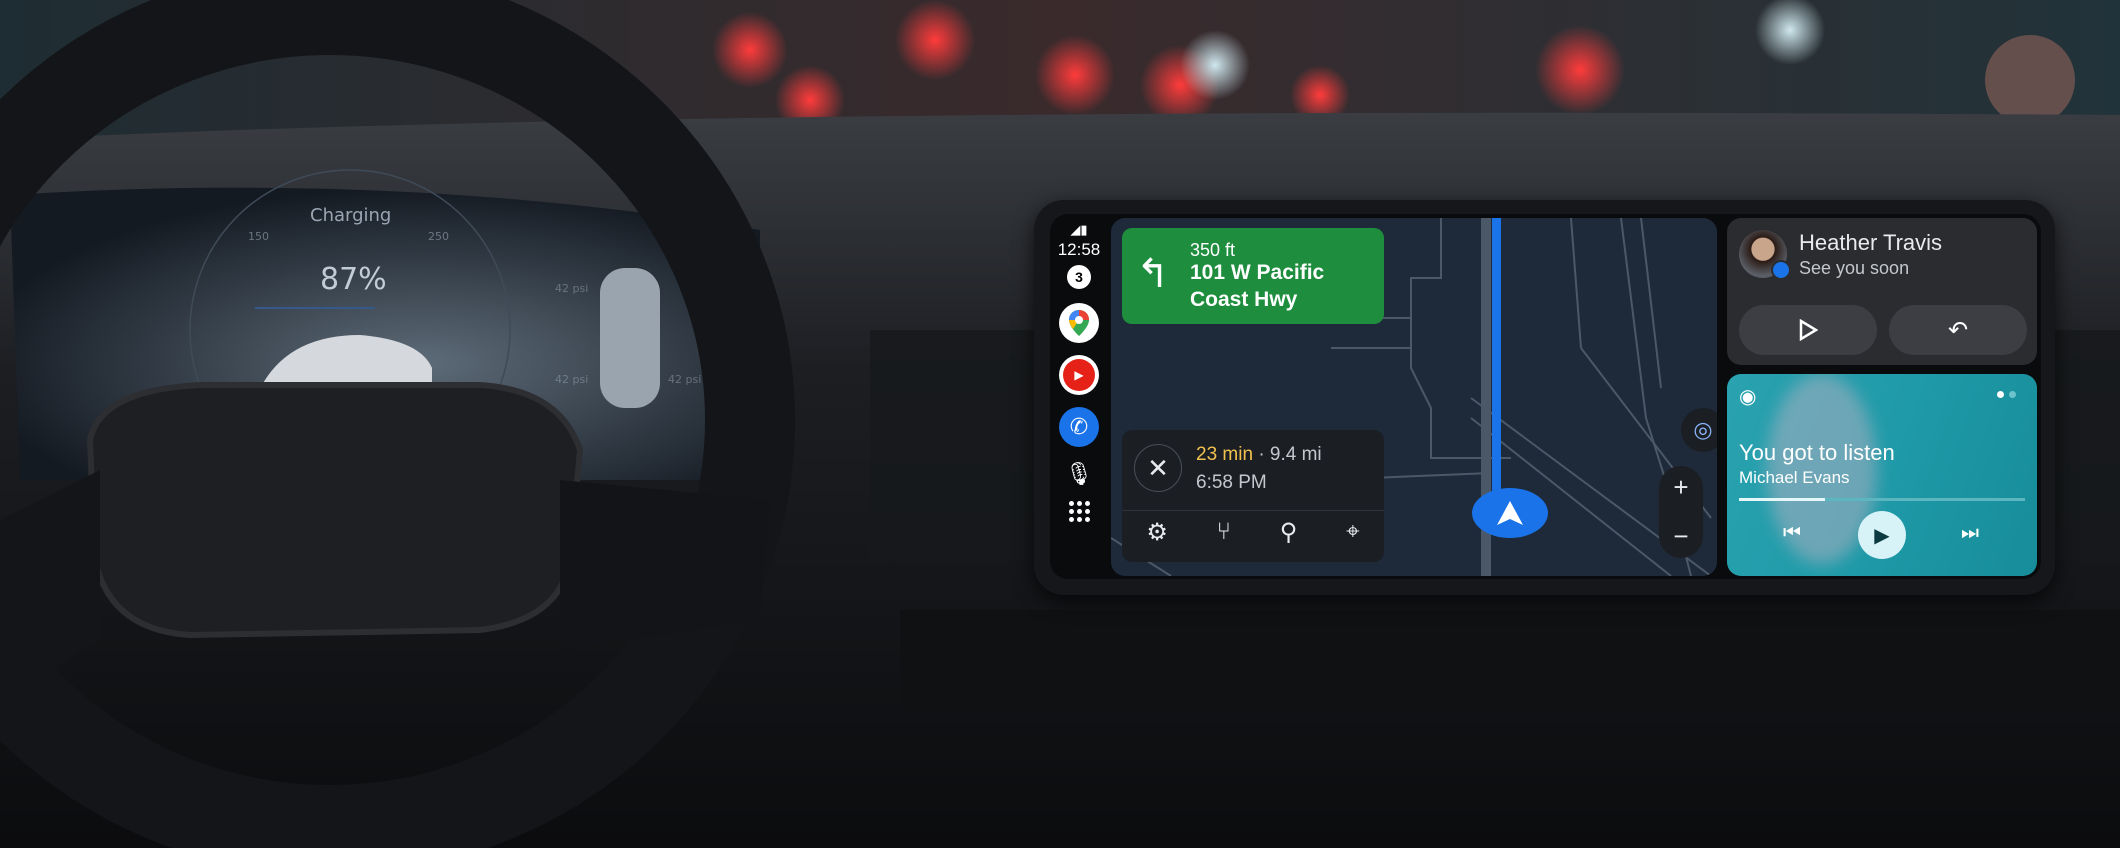 This screenshot has width=2120, height=848. Describe the element at coordinates (1817, 452) in the screenshot. I see `track-title: You got to listen` at that location.